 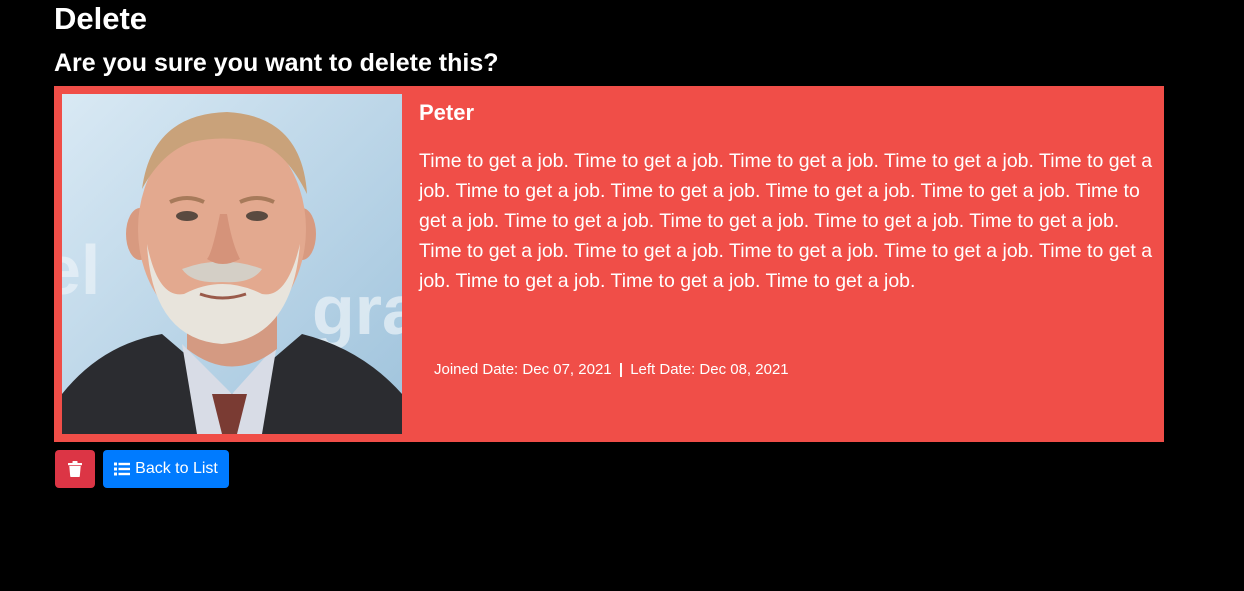 What do you see at coordinates (663, 369) in the screenshot?
I see `left-date-label: Left Date:` at bounding box center [663, 369].